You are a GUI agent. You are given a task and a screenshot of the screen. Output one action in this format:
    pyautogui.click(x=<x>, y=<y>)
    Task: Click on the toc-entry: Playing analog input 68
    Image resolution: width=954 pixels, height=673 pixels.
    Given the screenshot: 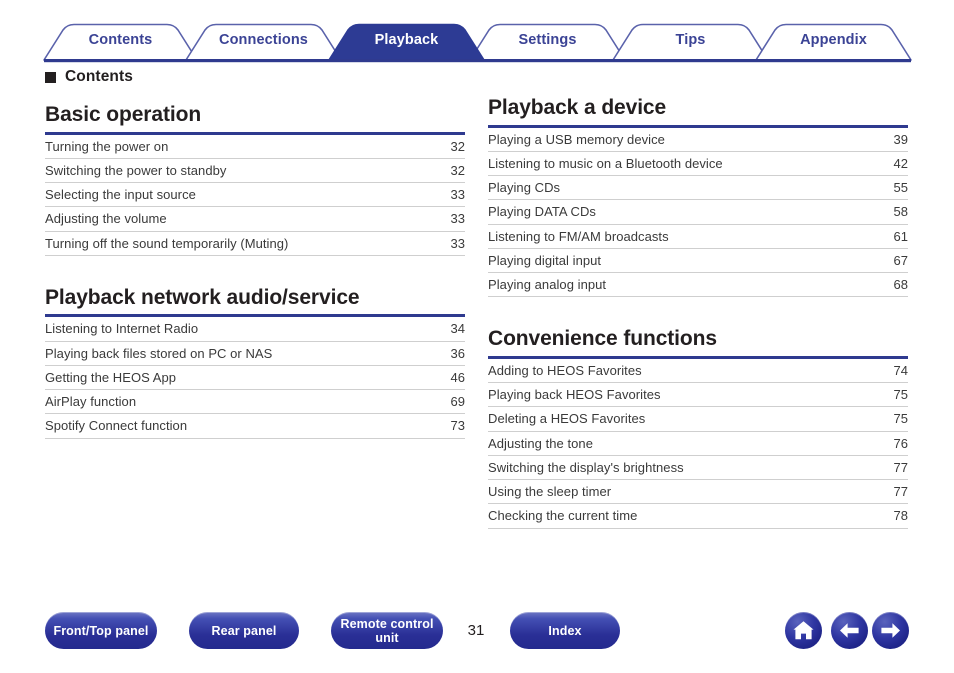 What is the action you would take?
    pyautogui.click(x=698, y=285)
    